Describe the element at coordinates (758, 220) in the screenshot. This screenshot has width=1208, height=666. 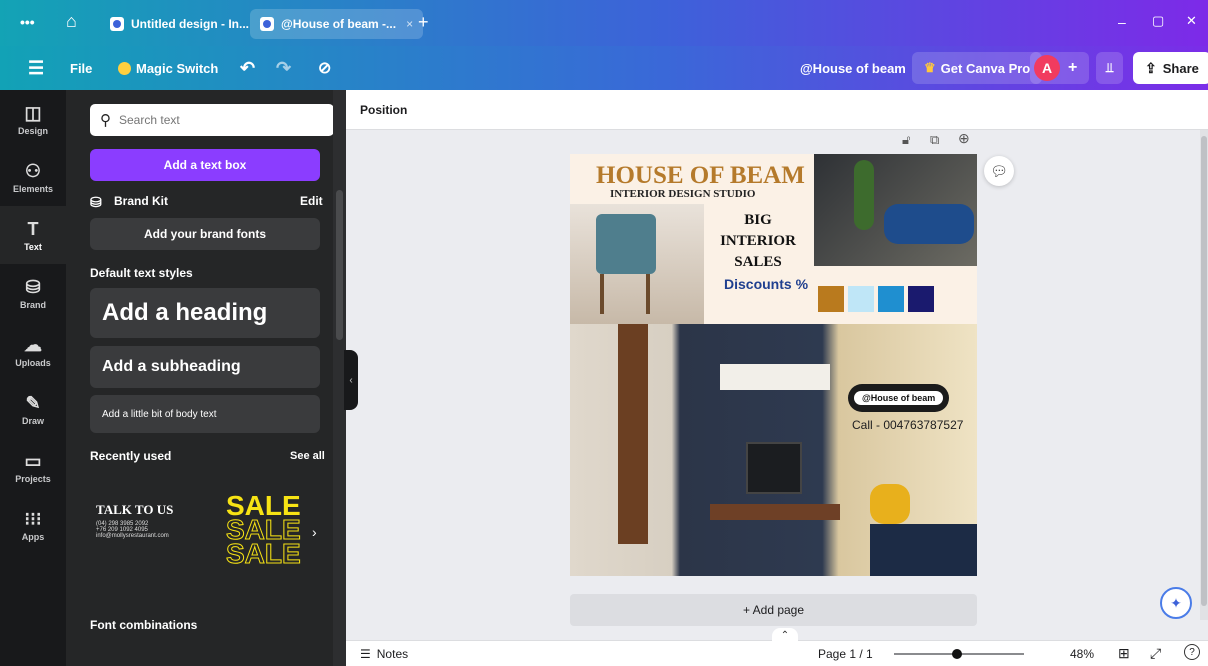
I see `big-line: BIG` at that location.